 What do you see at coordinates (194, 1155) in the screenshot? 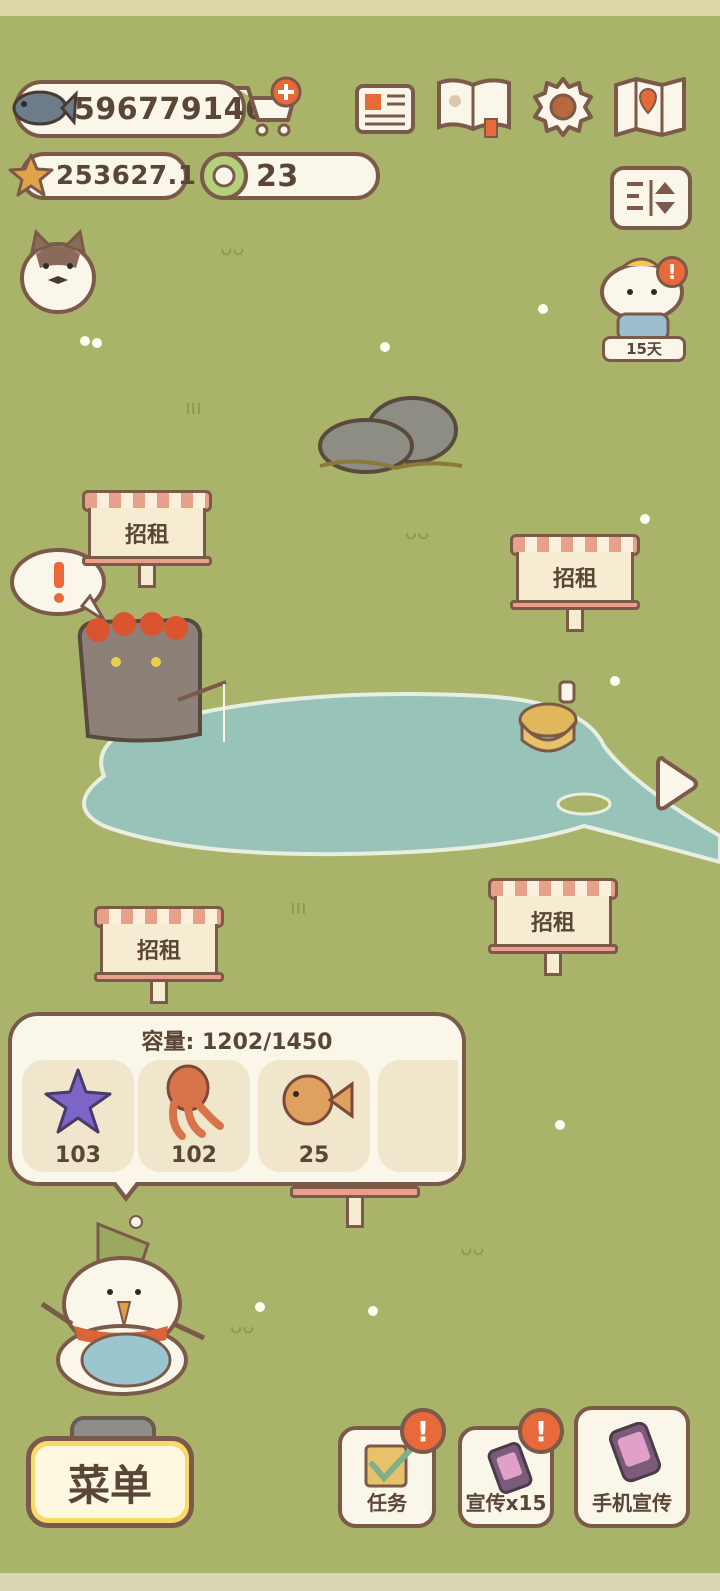
I see `item-count: 102` at bounding box center [194, 1155].